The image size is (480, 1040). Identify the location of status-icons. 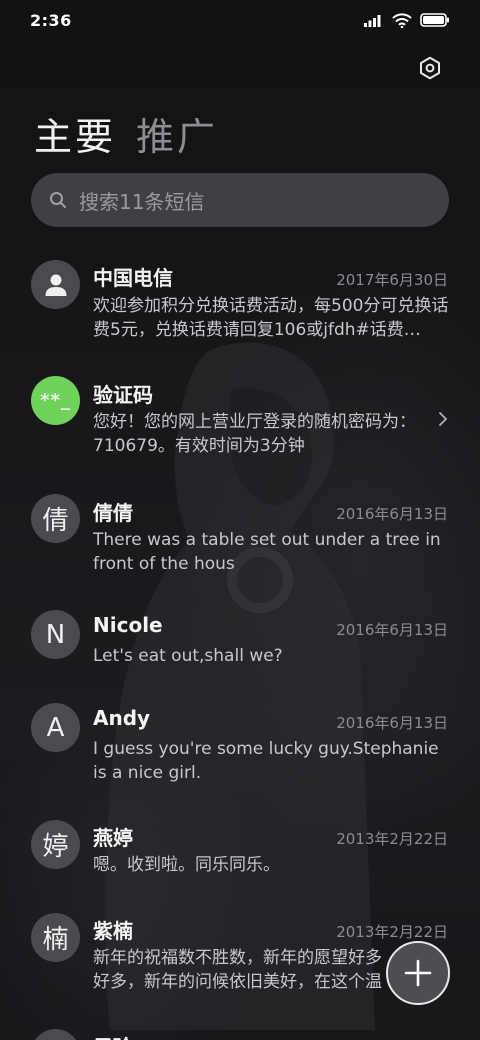
(407, 20).